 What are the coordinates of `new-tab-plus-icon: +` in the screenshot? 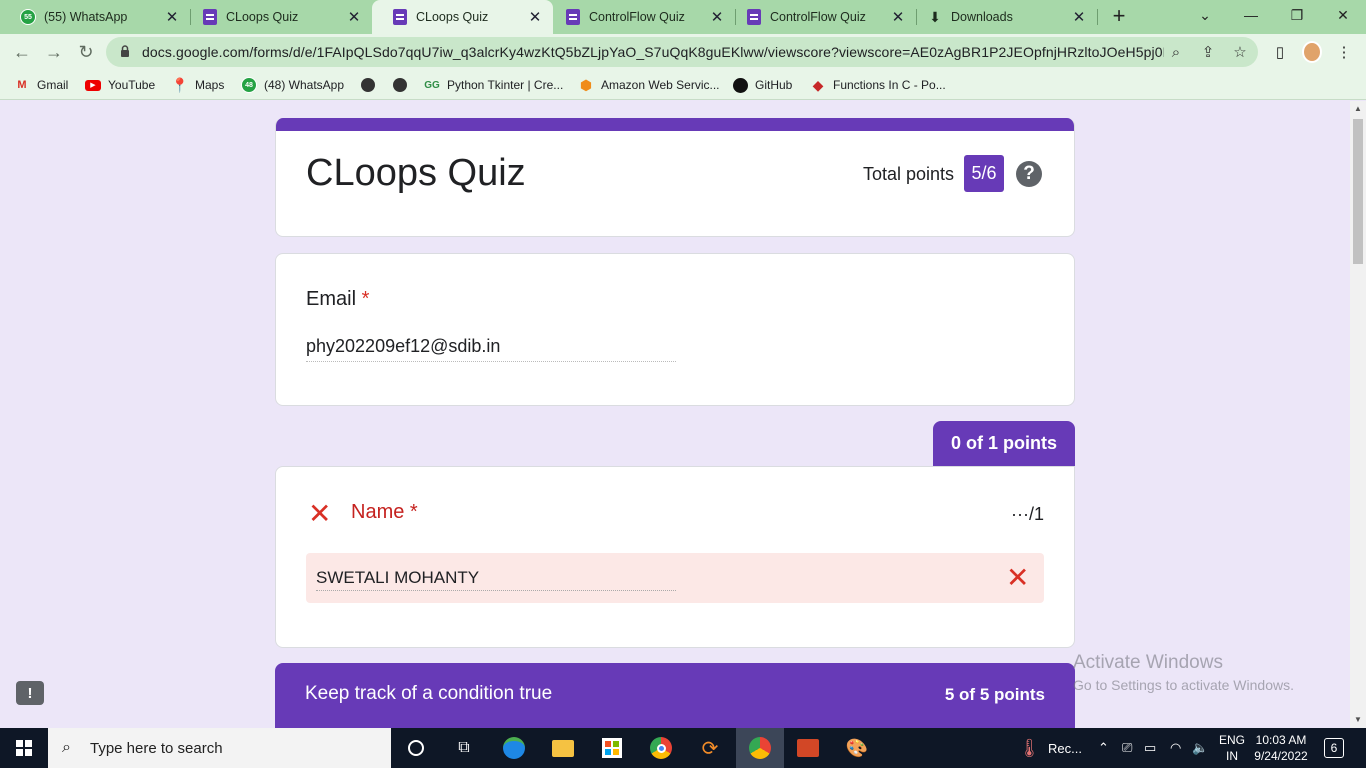 It's located at (1119, 16).